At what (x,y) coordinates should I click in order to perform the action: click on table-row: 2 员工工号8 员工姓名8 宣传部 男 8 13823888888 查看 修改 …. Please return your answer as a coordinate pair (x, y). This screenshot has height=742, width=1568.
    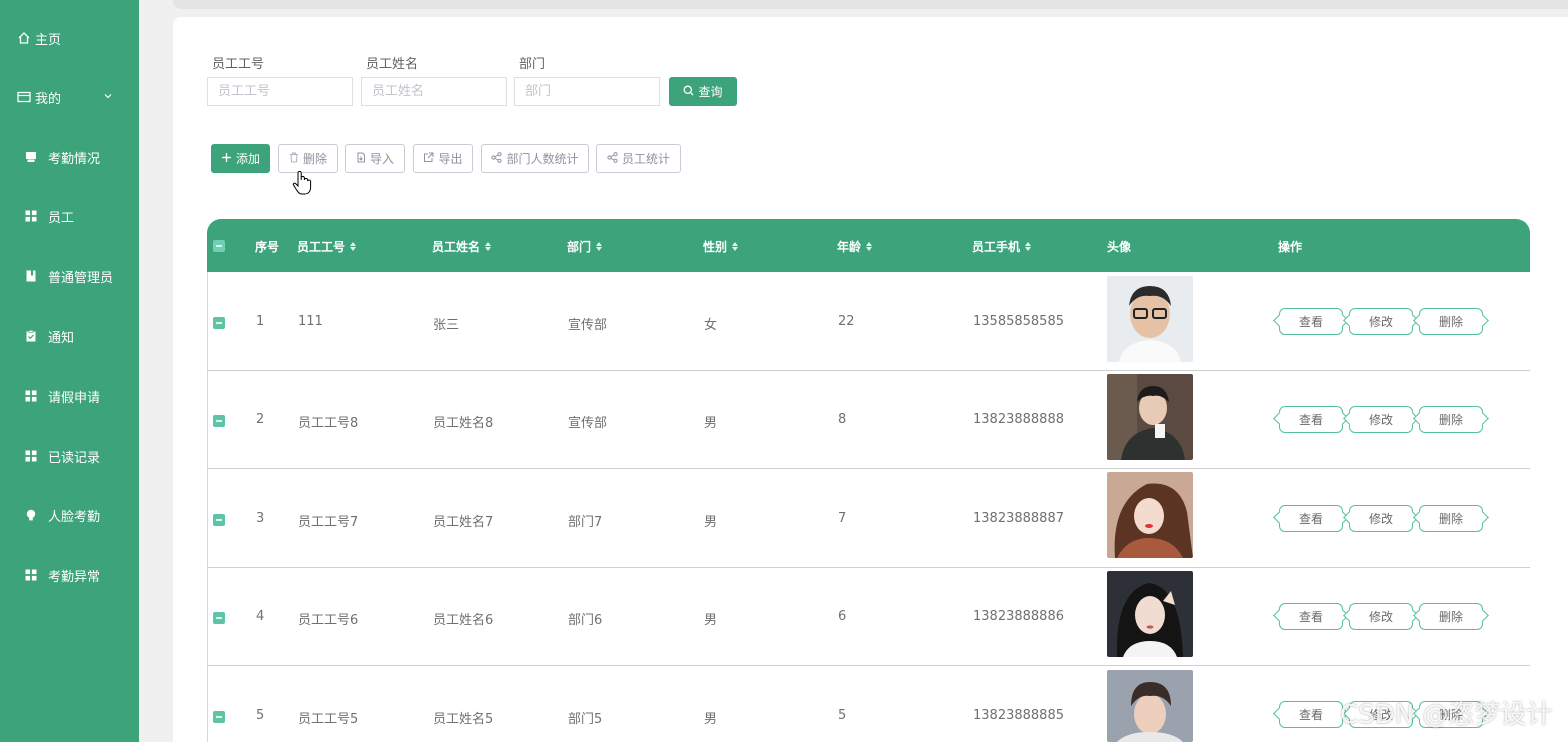
    Looking at the image, I should click on (868, 420).